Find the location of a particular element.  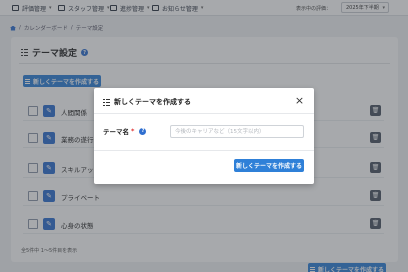

help-icon: ? is located at coordinates (143, 131).